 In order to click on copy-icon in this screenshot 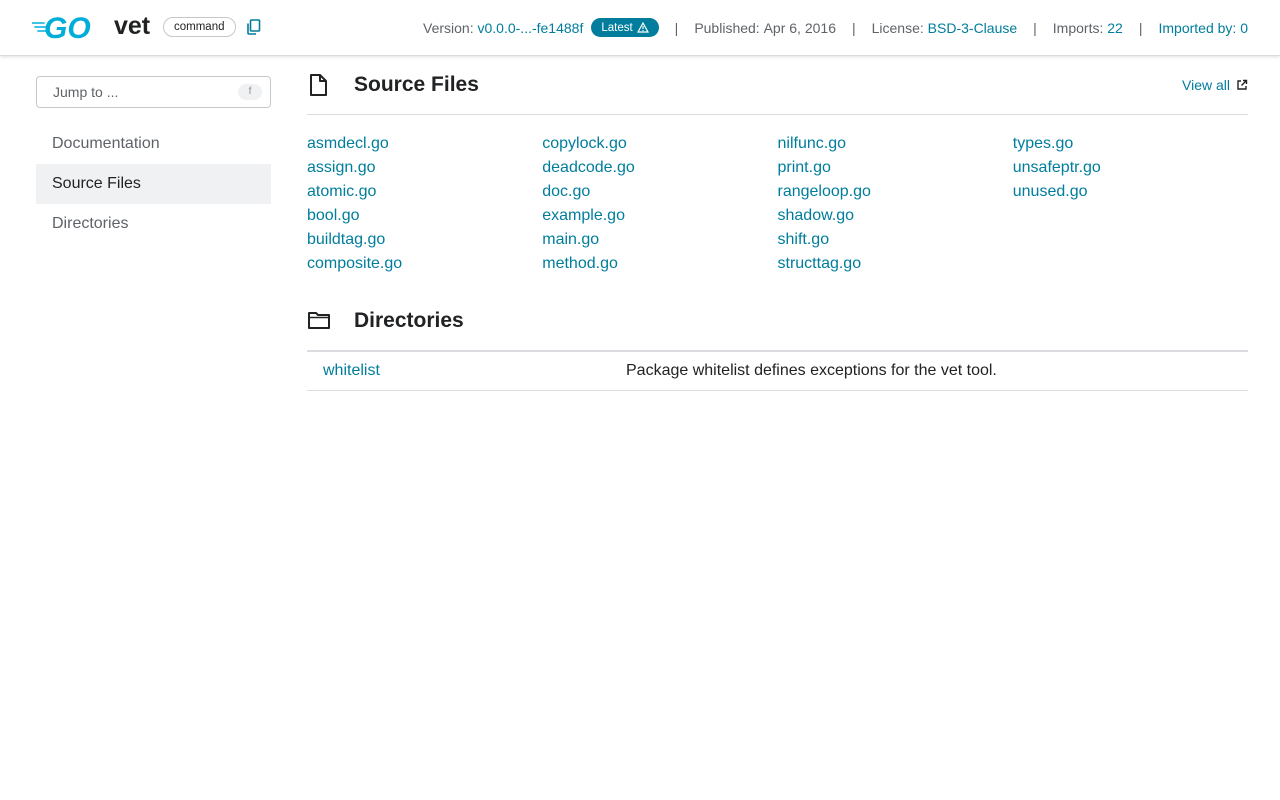, I will do `click(254, 27)`.